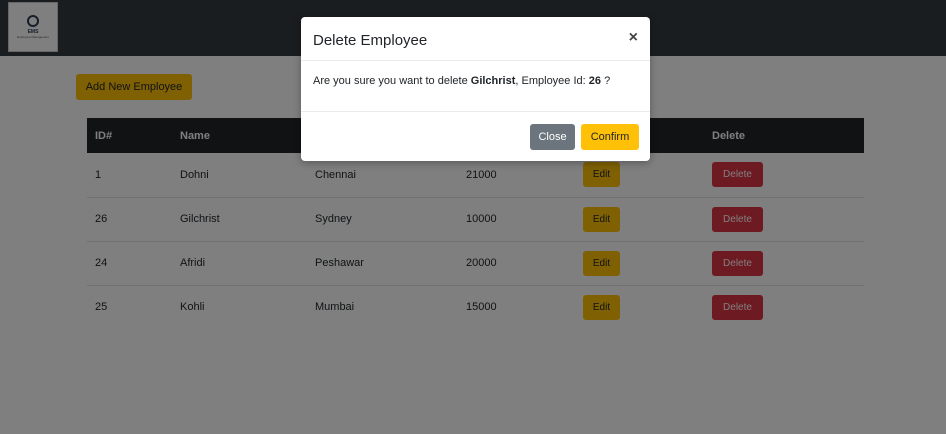 The image size is (946, 434). Describe the element at coordinates (606, 81) in the screenshot. I see `message-suffix: ?` at that location.